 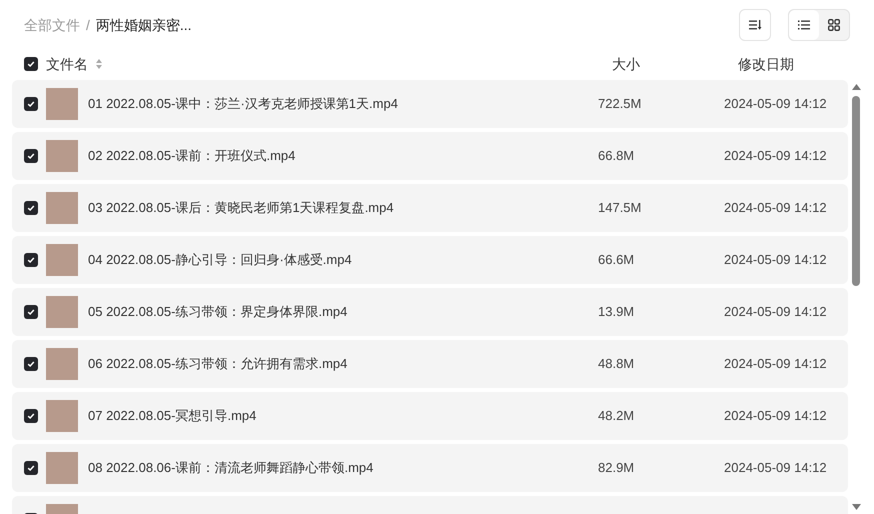 I want to click on file-row: 01 2022.08.05-课中：莎兰·汉考克老师授课第1天.mp4 722.5M 2024-05-09 14:12, so click(x=430, y=104).